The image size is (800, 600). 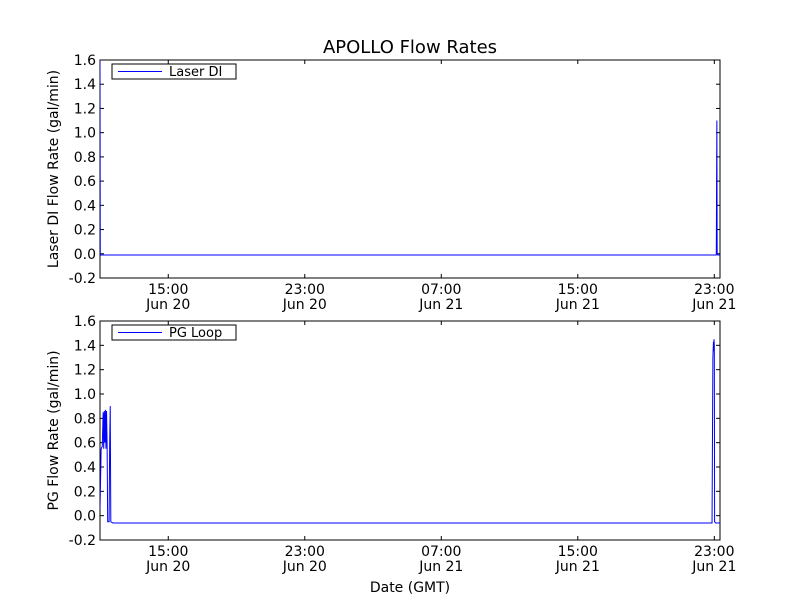 What do you see at coordinates (85, 517) in the screenshot?
I see `pg-loop-y-tick-label: 0.0` at bounding box center [85, 517].